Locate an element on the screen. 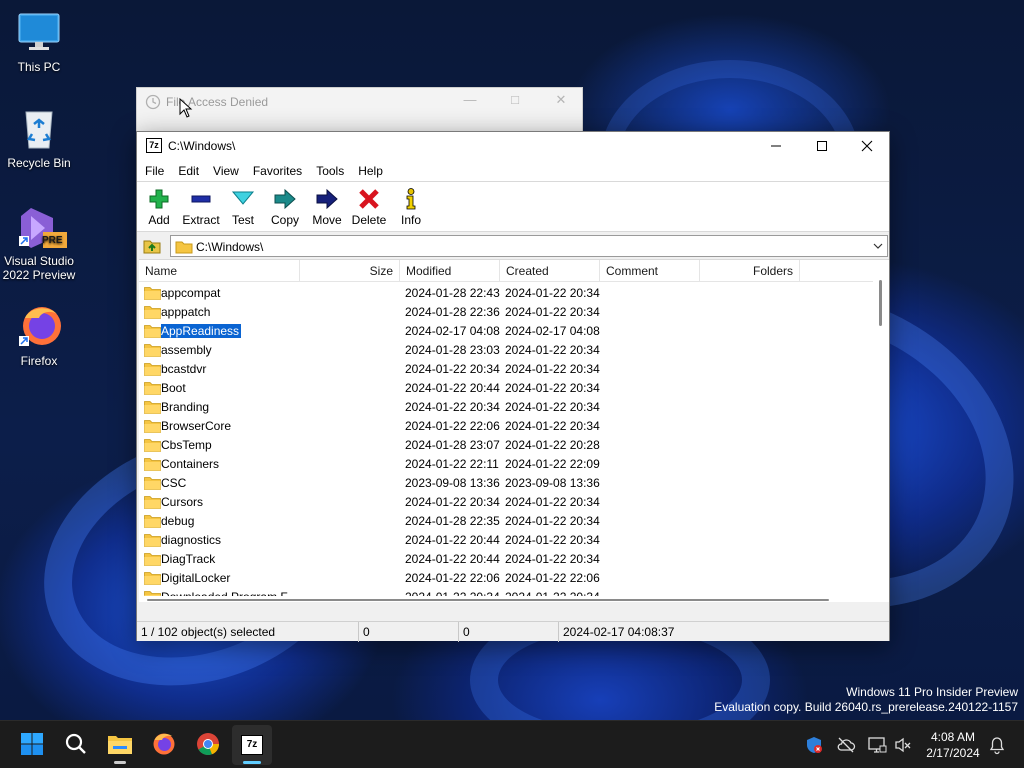  file-created: 2024-01-22 20:28 is located at coordinates (552, 445).